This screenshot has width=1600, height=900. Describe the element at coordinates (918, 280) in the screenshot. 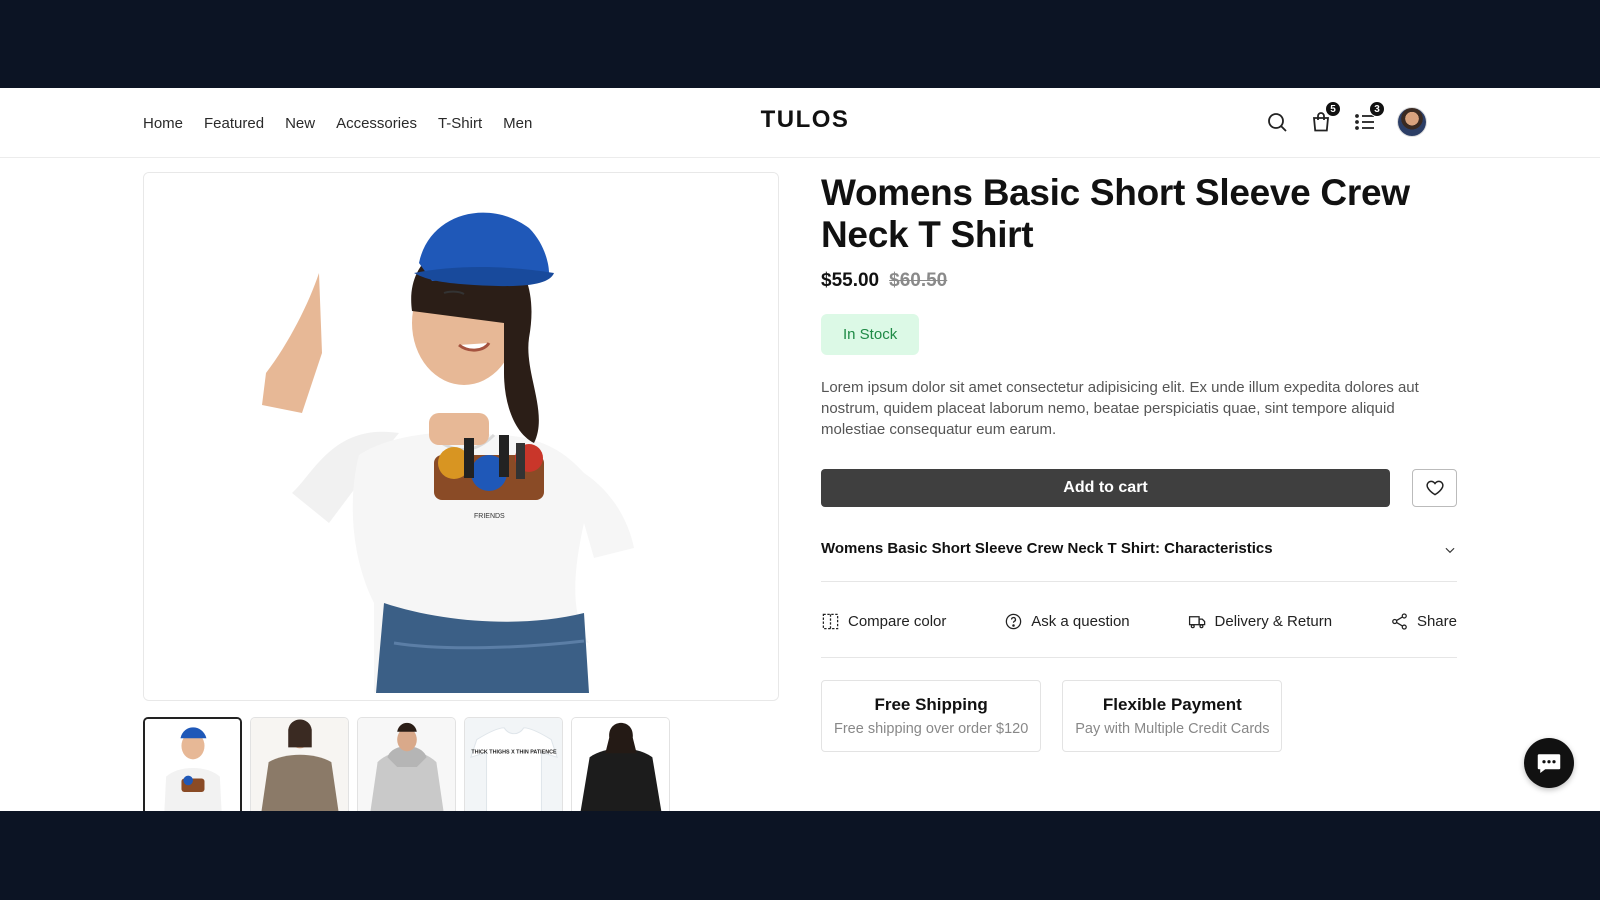

I see `original-price: $60.50` at that location.